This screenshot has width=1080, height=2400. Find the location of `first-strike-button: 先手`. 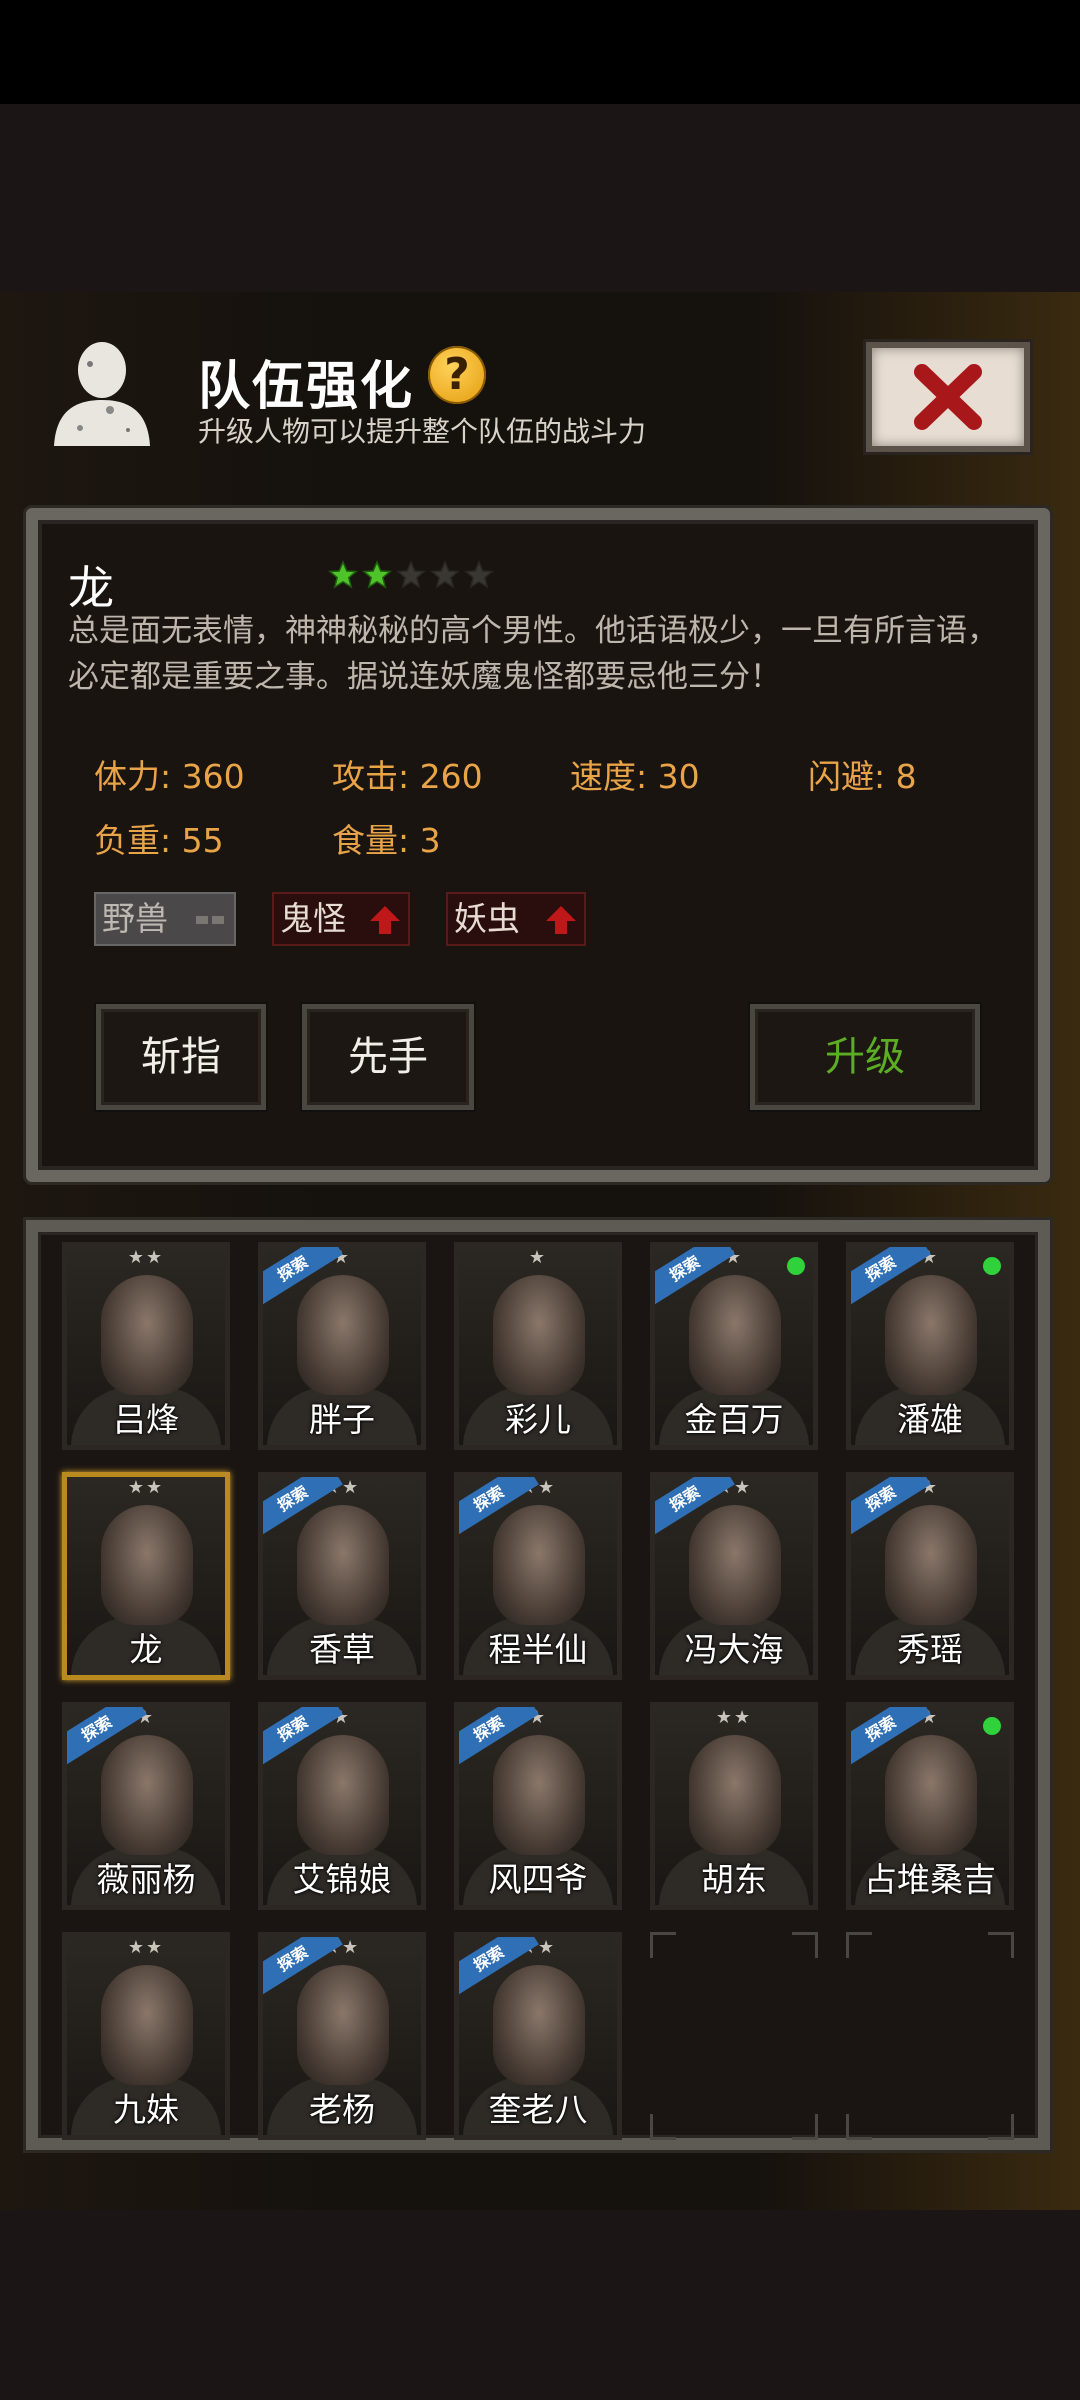

first-strike-button: 先手 is located at coordinates (388, 1057).